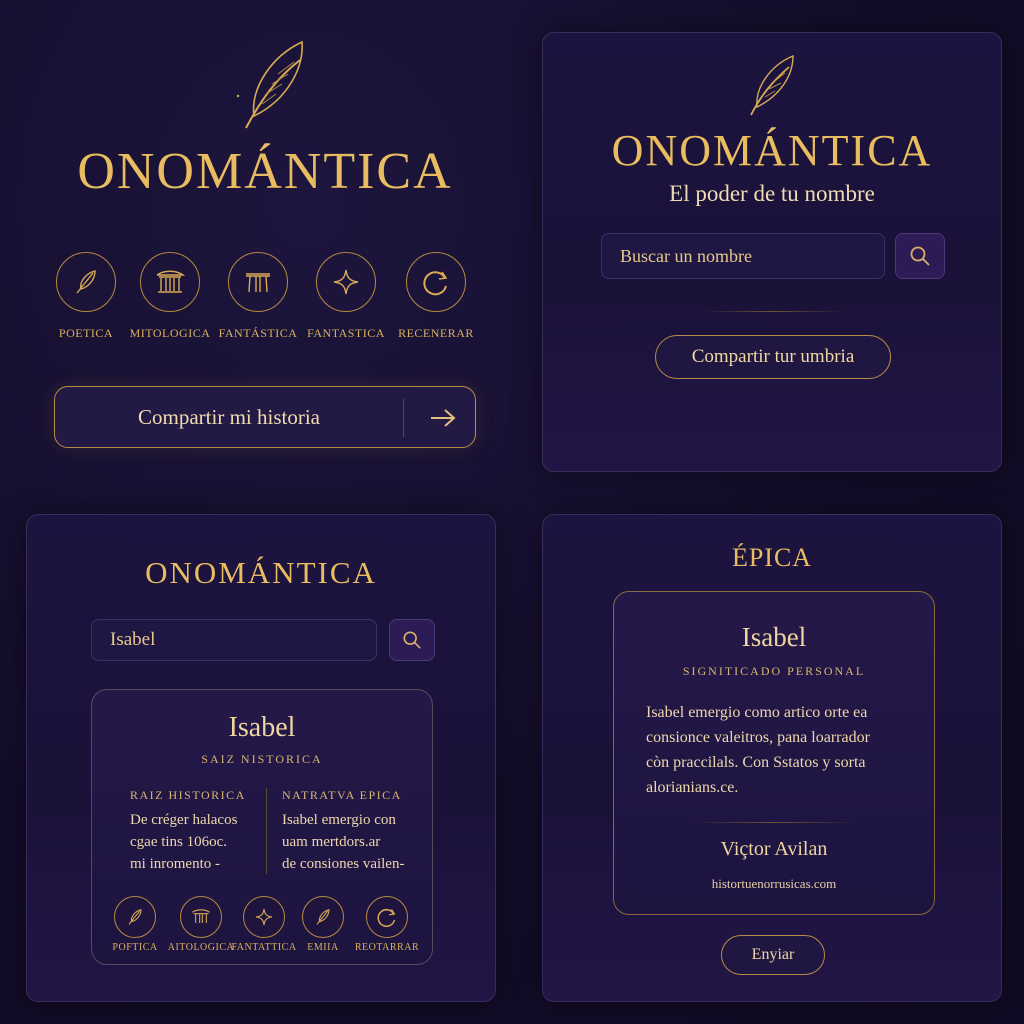 The image size is (1024, 1024). I want to click on search-input: Isabel, so click(234, 640).